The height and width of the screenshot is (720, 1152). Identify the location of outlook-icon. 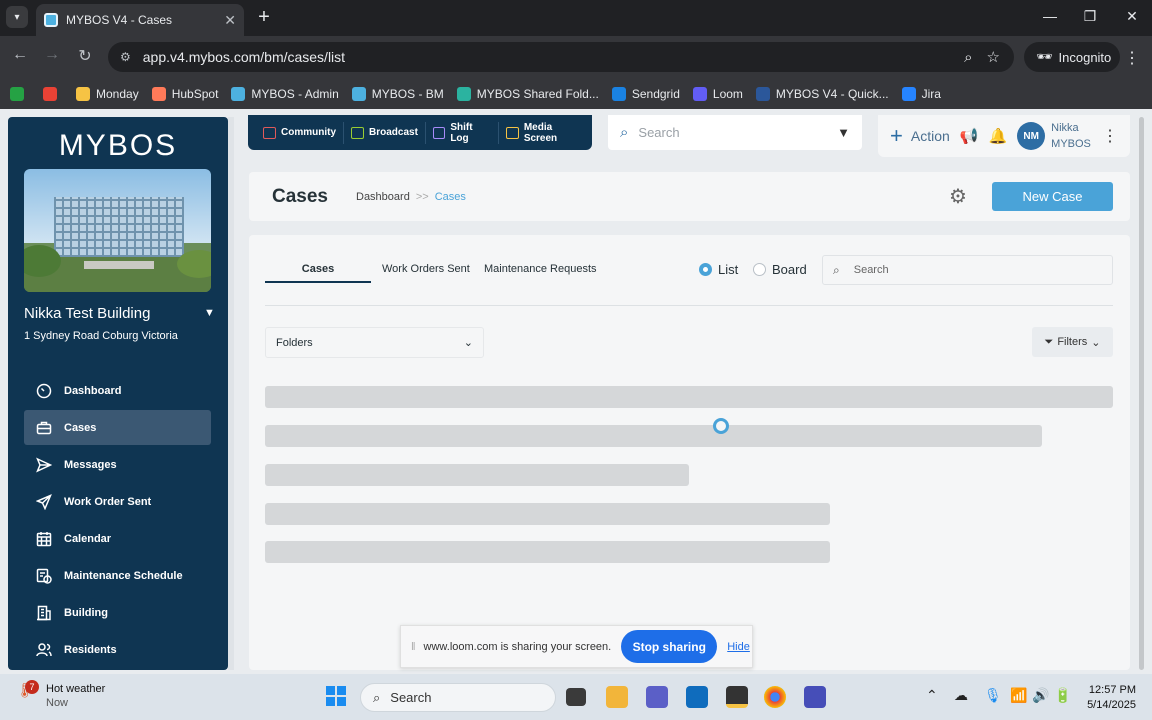
(697, 697).